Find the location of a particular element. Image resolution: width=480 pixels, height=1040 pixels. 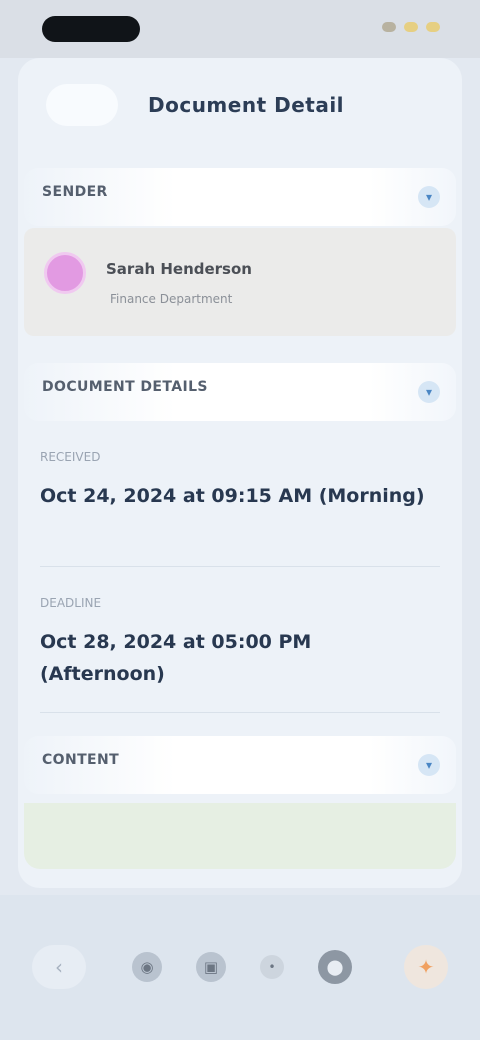

detail-value: Oct 24, 2024 at 09:15 AM (Morning) is located at coordinates (232, 496).